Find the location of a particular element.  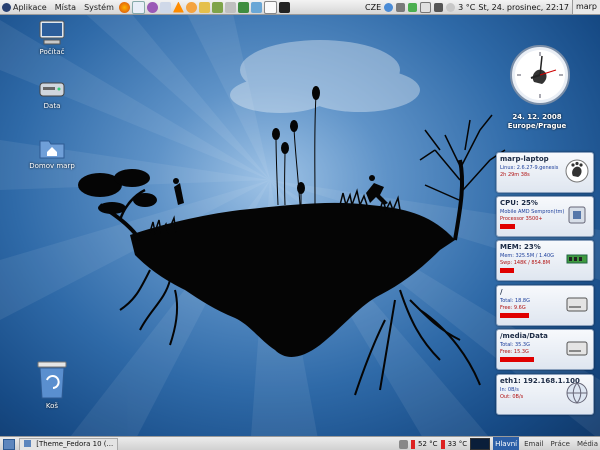

analog-clock is located at coordinates (540, 75).